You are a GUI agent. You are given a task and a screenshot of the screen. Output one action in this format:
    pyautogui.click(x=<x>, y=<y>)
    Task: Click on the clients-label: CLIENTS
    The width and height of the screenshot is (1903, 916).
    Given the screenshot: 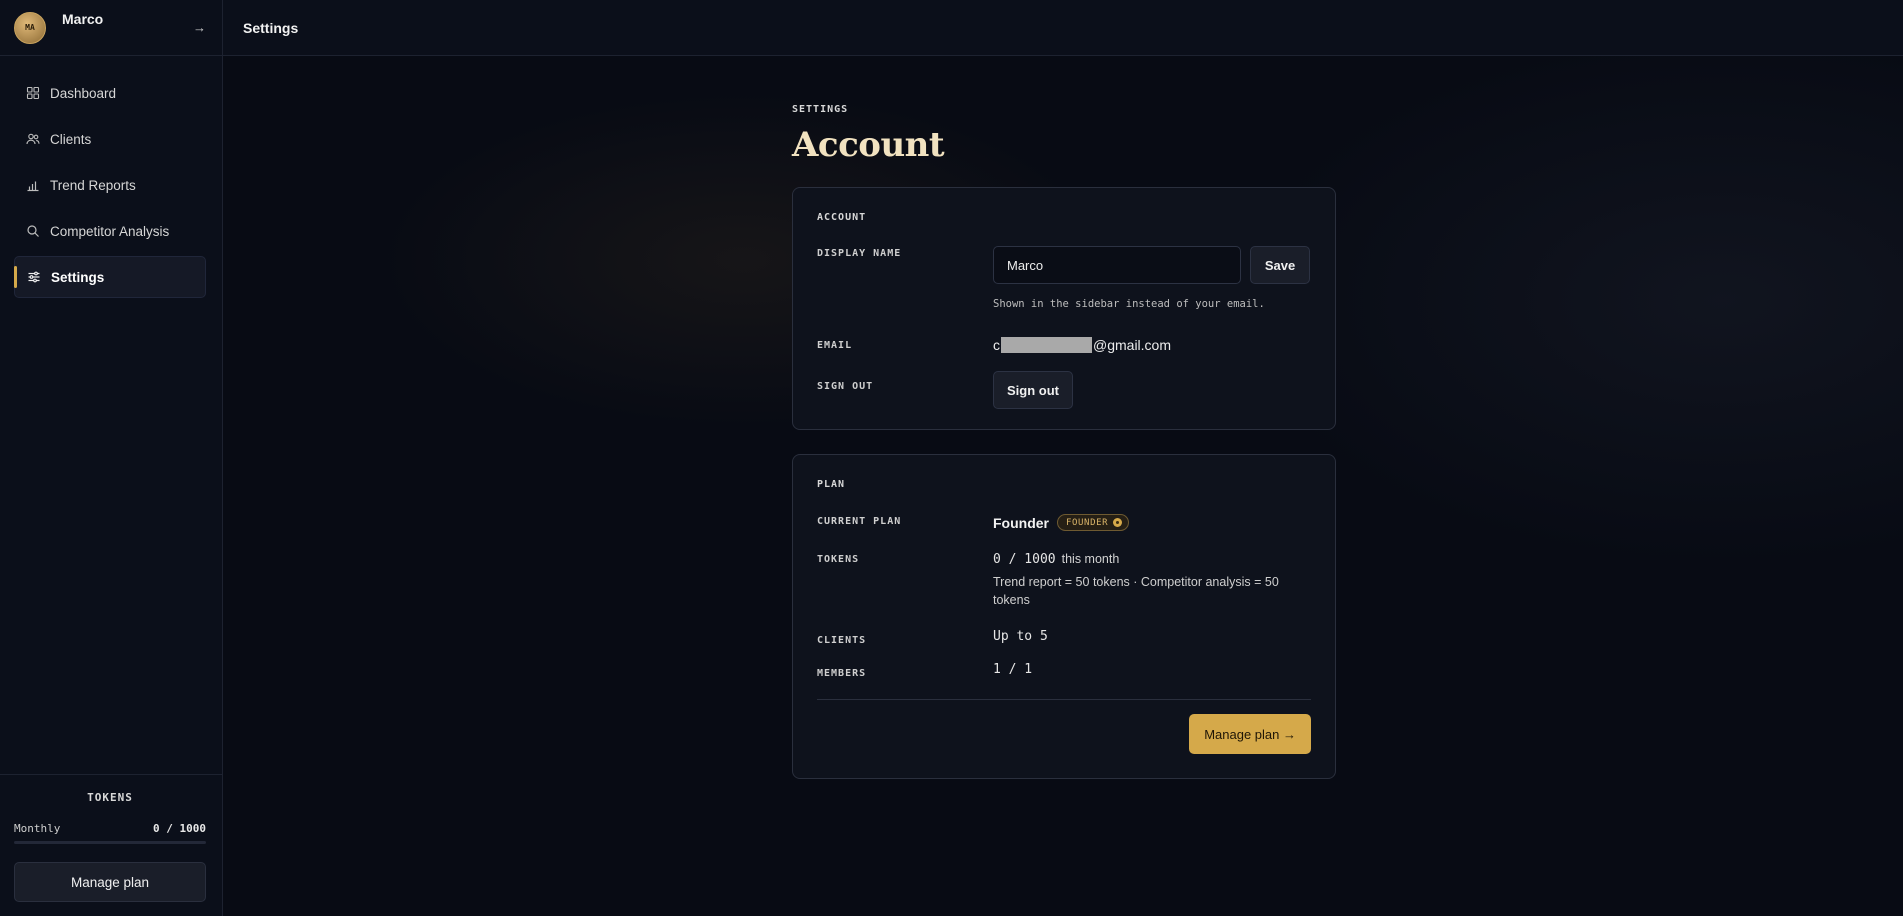 What is the action you would take?
    pyautogui.click(x=842, y=640)
    